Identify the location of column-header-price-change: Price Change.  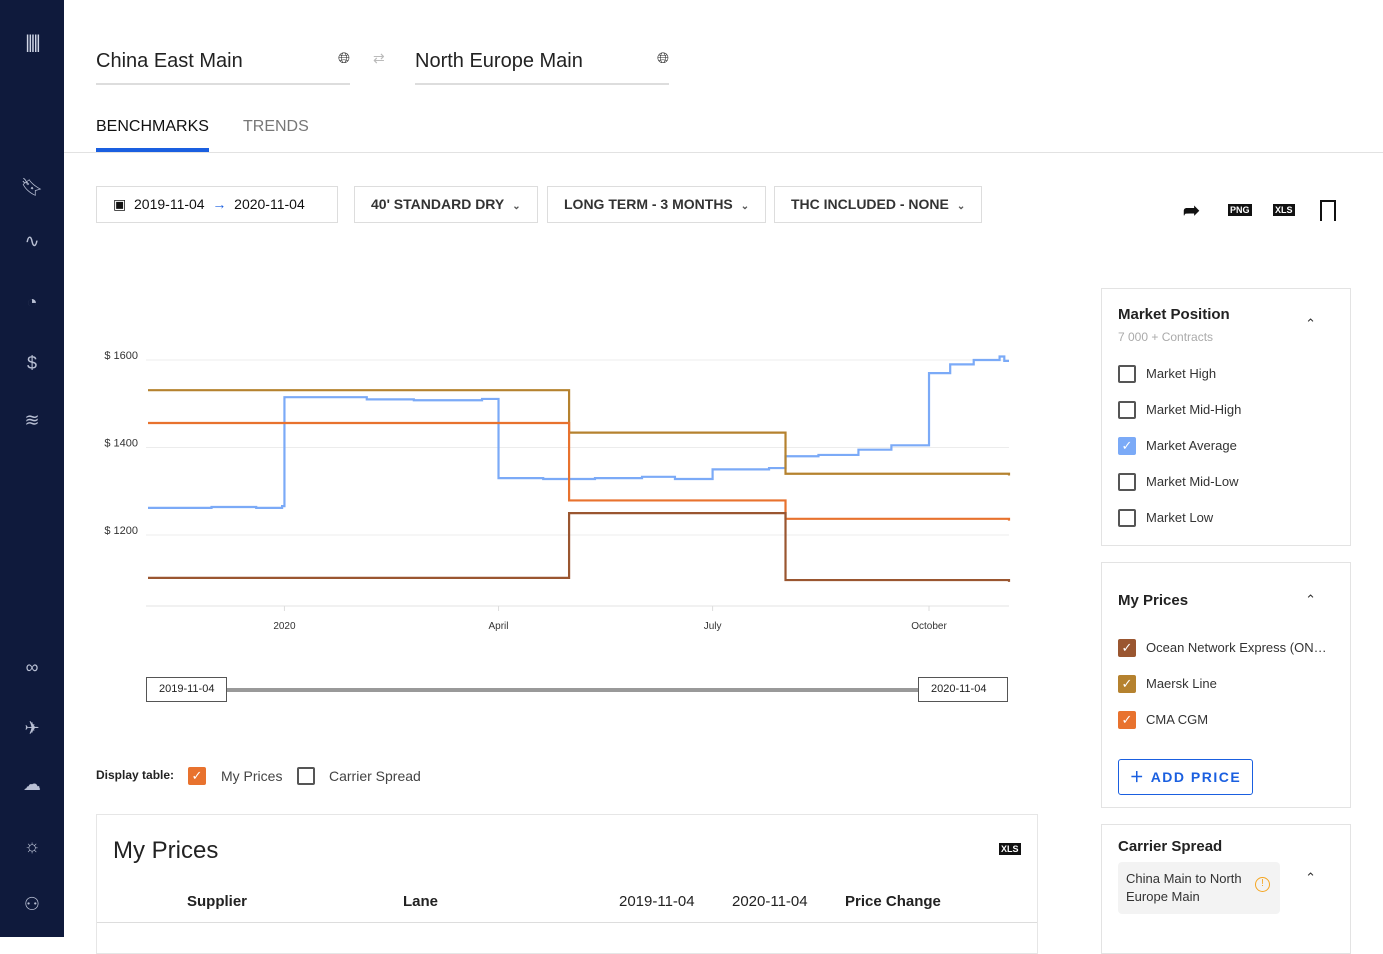
(893, 901).